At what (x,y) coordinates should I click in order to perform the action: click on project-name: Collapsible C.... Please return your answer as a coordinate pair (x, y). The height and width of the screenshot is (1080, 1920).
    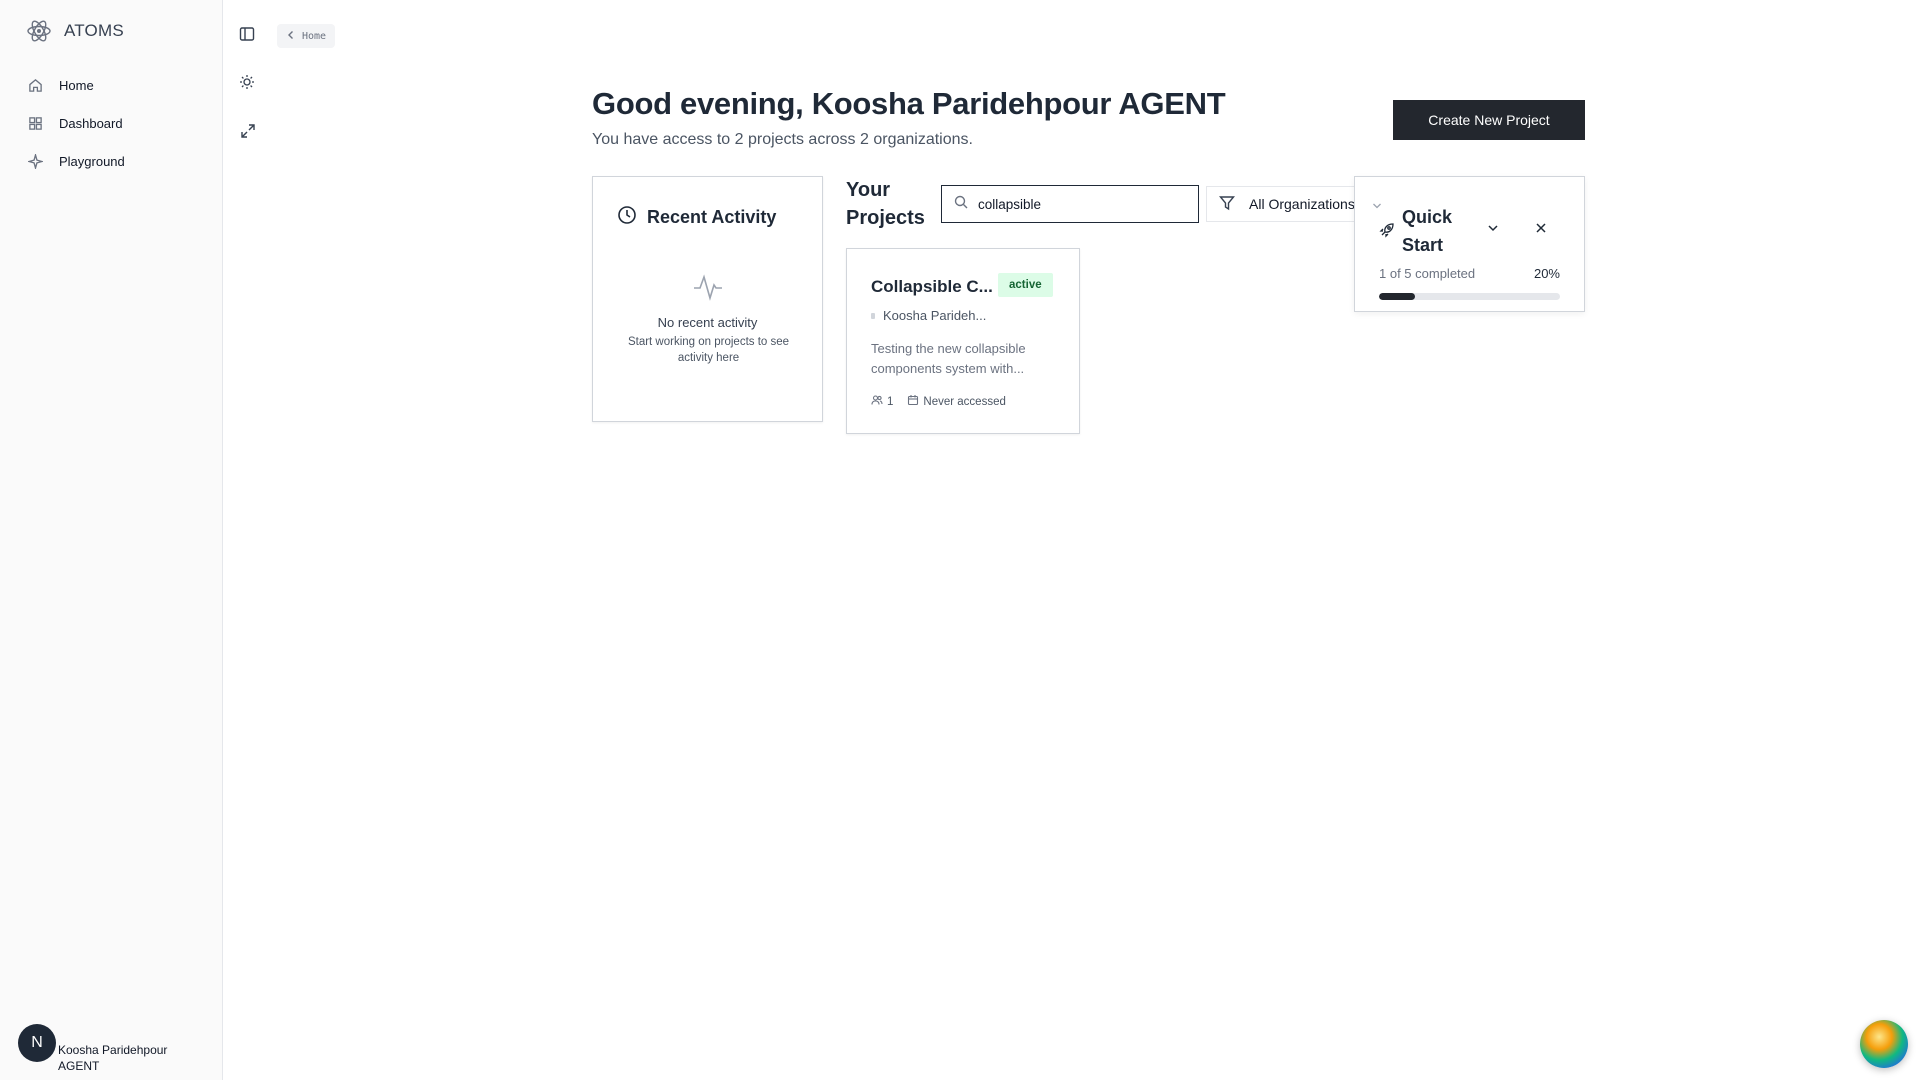
    Looking at the image, I should click on (932, 286).